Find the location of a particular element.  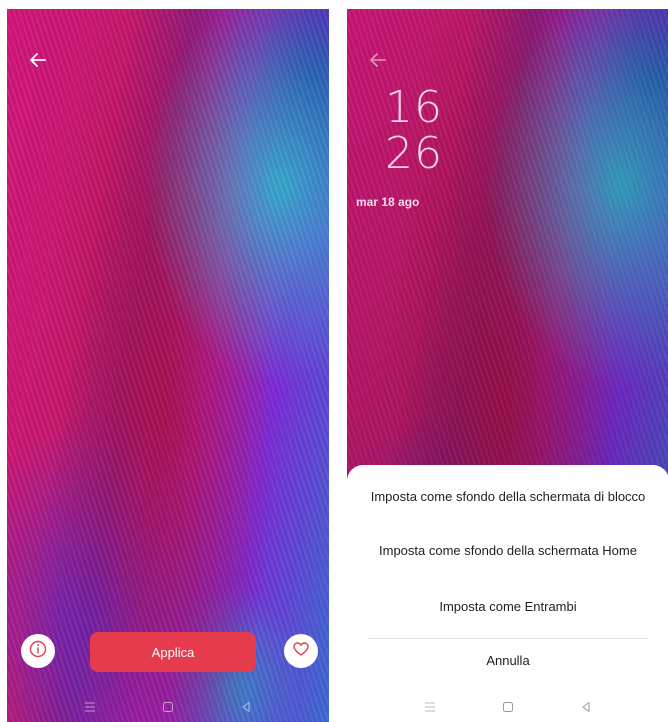

lock-screen-clock: 16 26 is located at coordinates (414, 131).